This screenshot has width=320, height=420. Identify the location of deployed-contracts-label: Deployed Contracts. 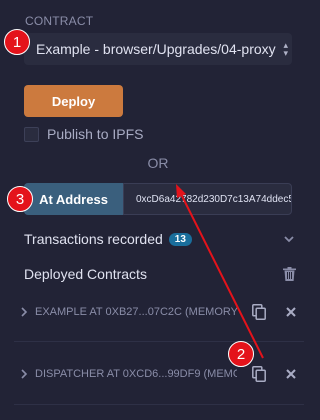
(85, 274).